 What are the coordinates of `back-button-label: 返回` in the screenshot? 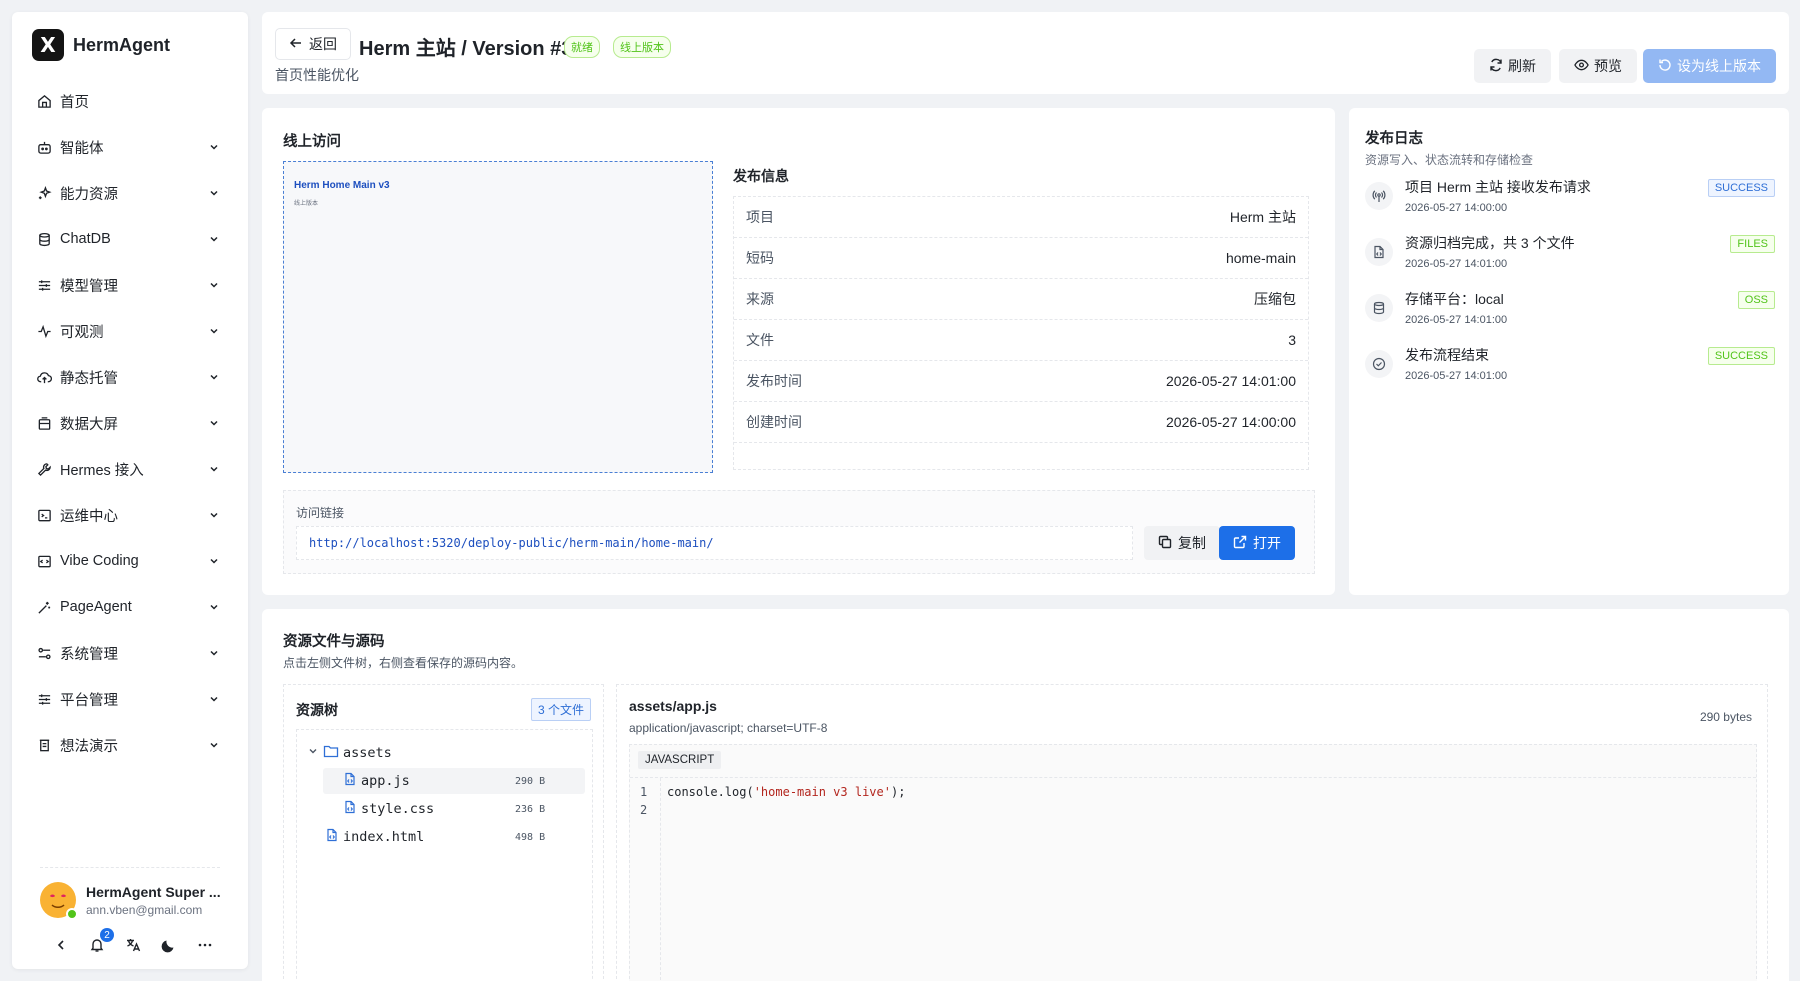 It's located at (323, 44).